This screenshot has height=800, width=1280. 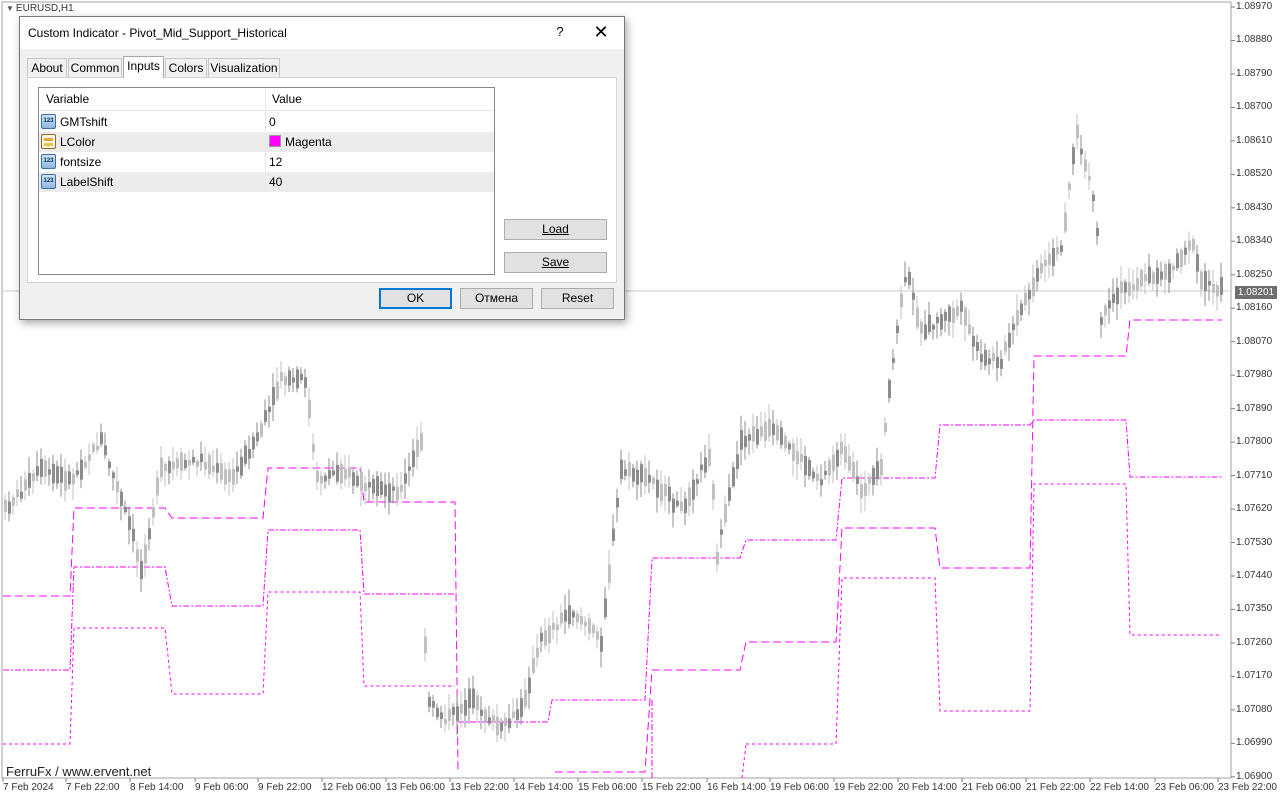 I want to click on chart-menu-triangle-icon: ▼, so click(x=10, y=8).